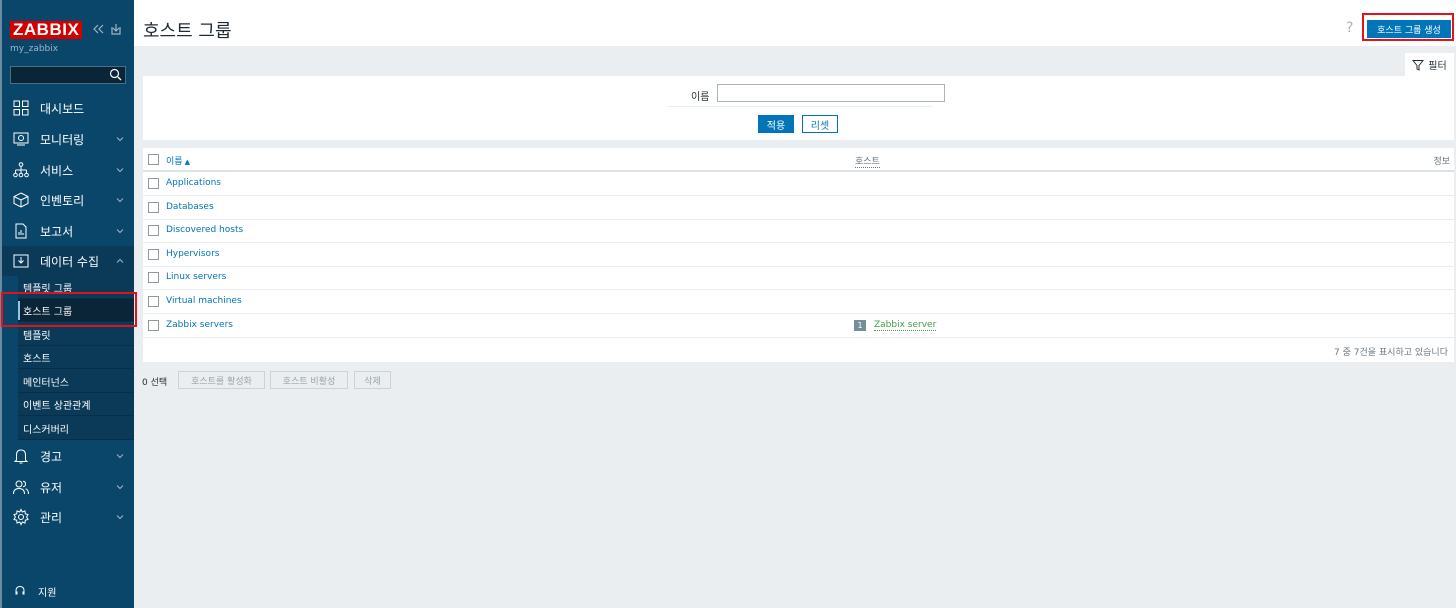 This screenshot has width=1456, height=608. I want to click on sidebar-item-alerts: 경고, so click(68, 456).